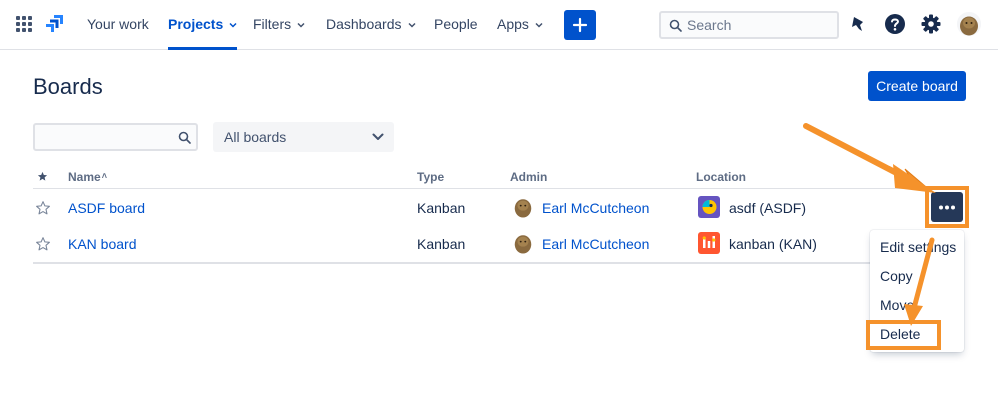 This screenshot has height=403, width=998. I want to click on project-kanban-icon, so click(709, 243).